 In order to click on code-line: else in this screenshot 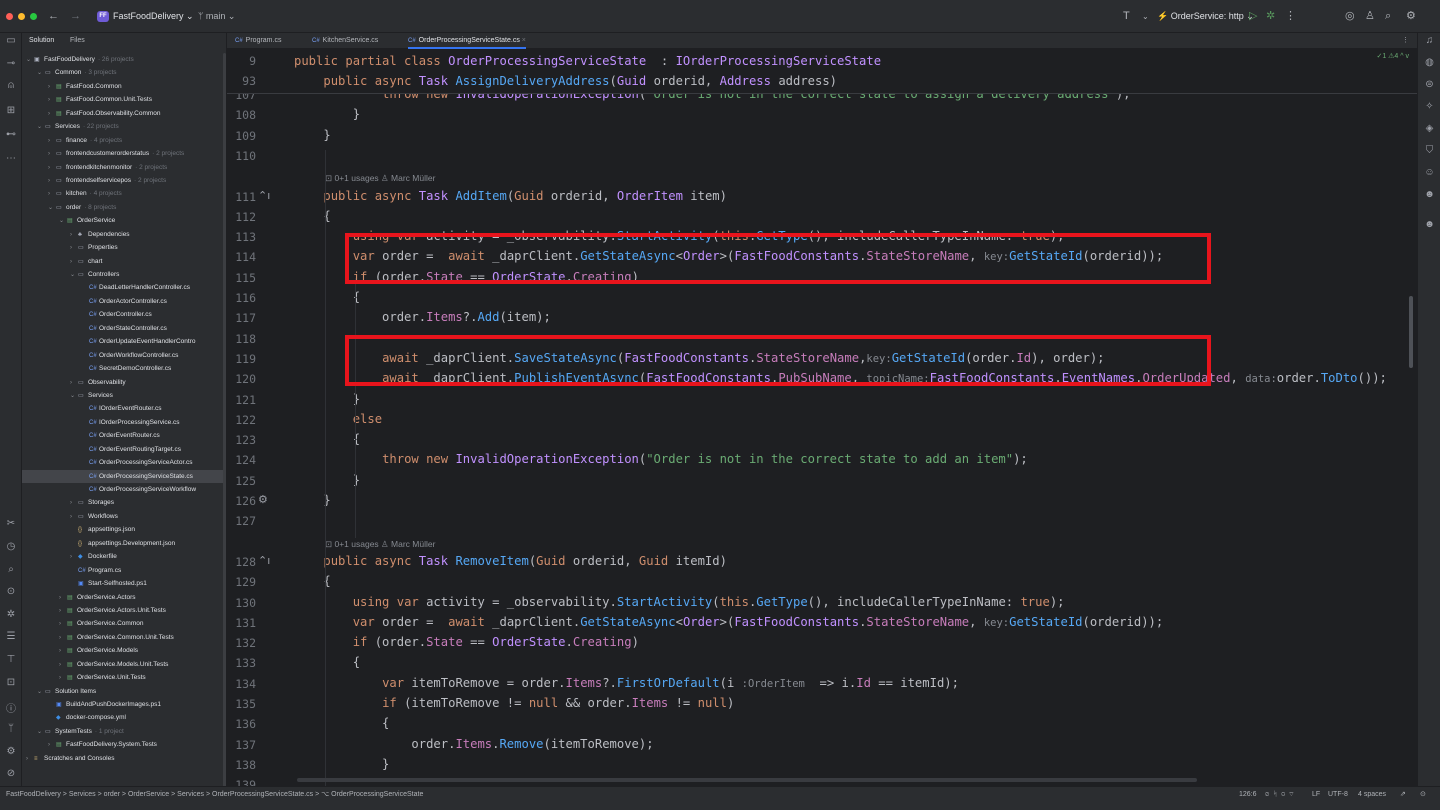, I will do `click(338, 419)`.